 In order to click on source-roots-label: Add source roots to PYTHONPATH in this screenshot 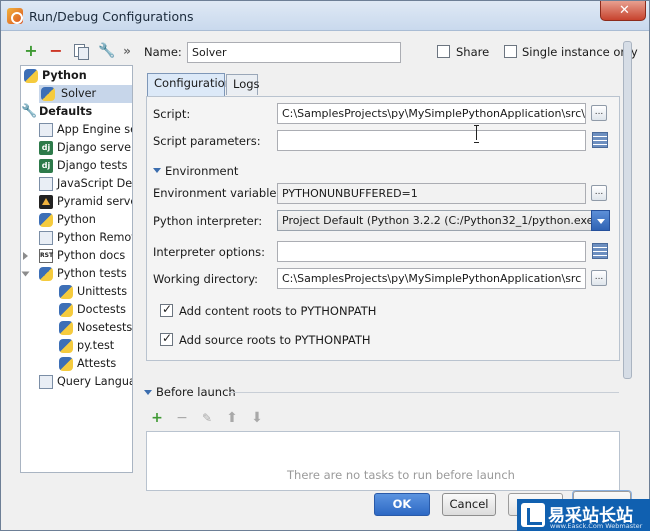, I will do `click(275, 340)`.